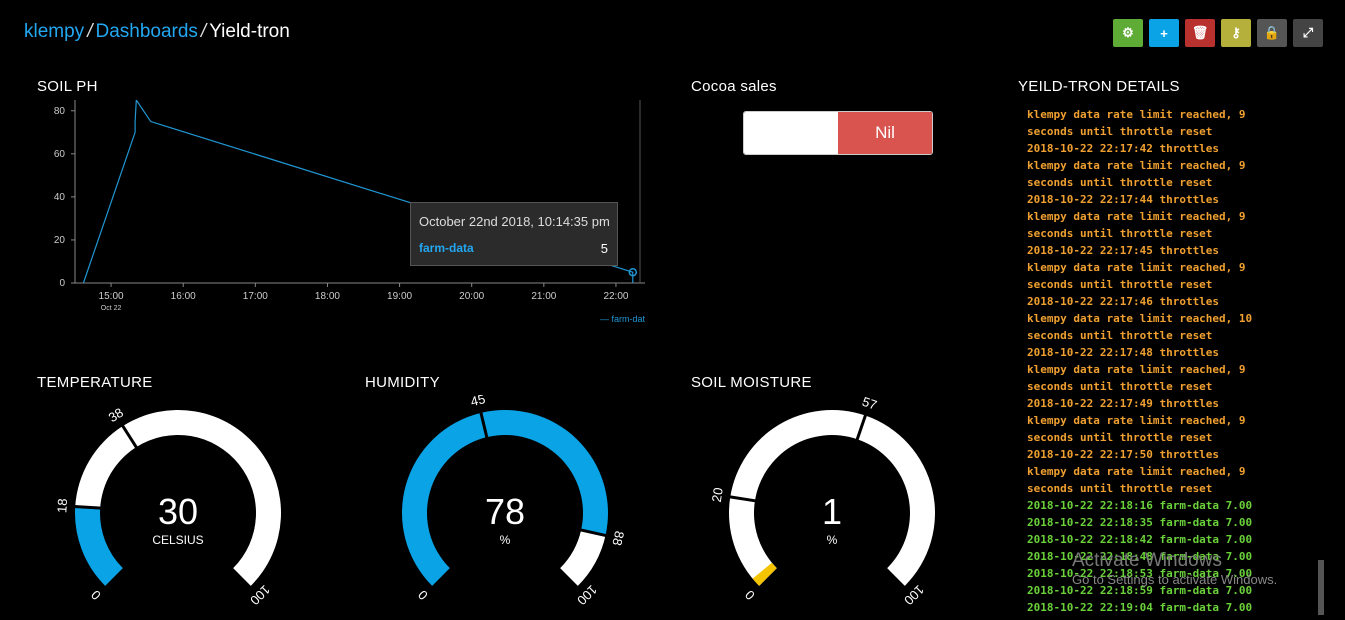 The height and width of the screenshot is (620, 1345). What do you see at coordinates (1140, 505) in the screenshot?
I see `log-line: 2018-10-22 22:18:16 farm-data 7.00` at bounding box center [1140, 505].